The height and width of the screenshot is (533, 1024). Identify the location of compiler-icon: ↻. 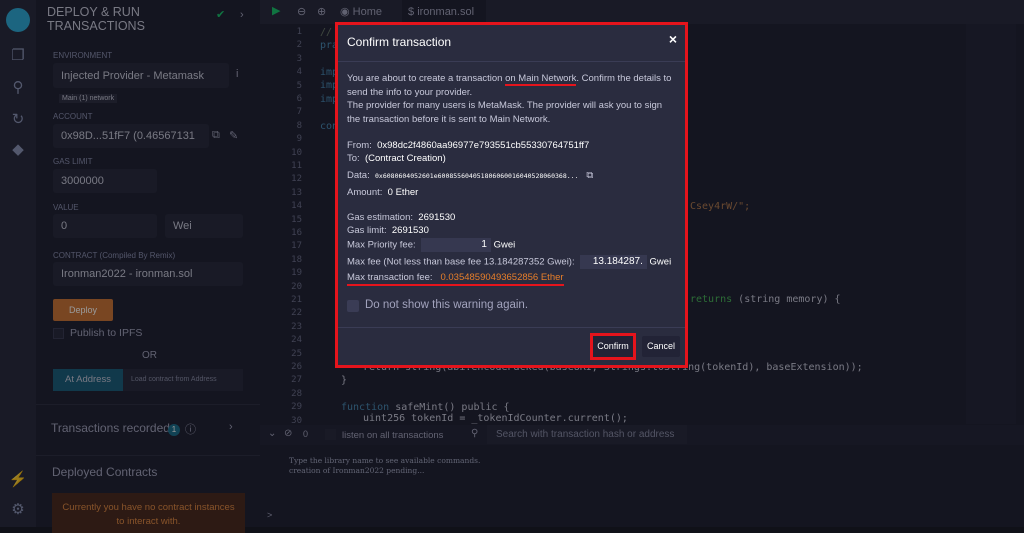
(18, 120).